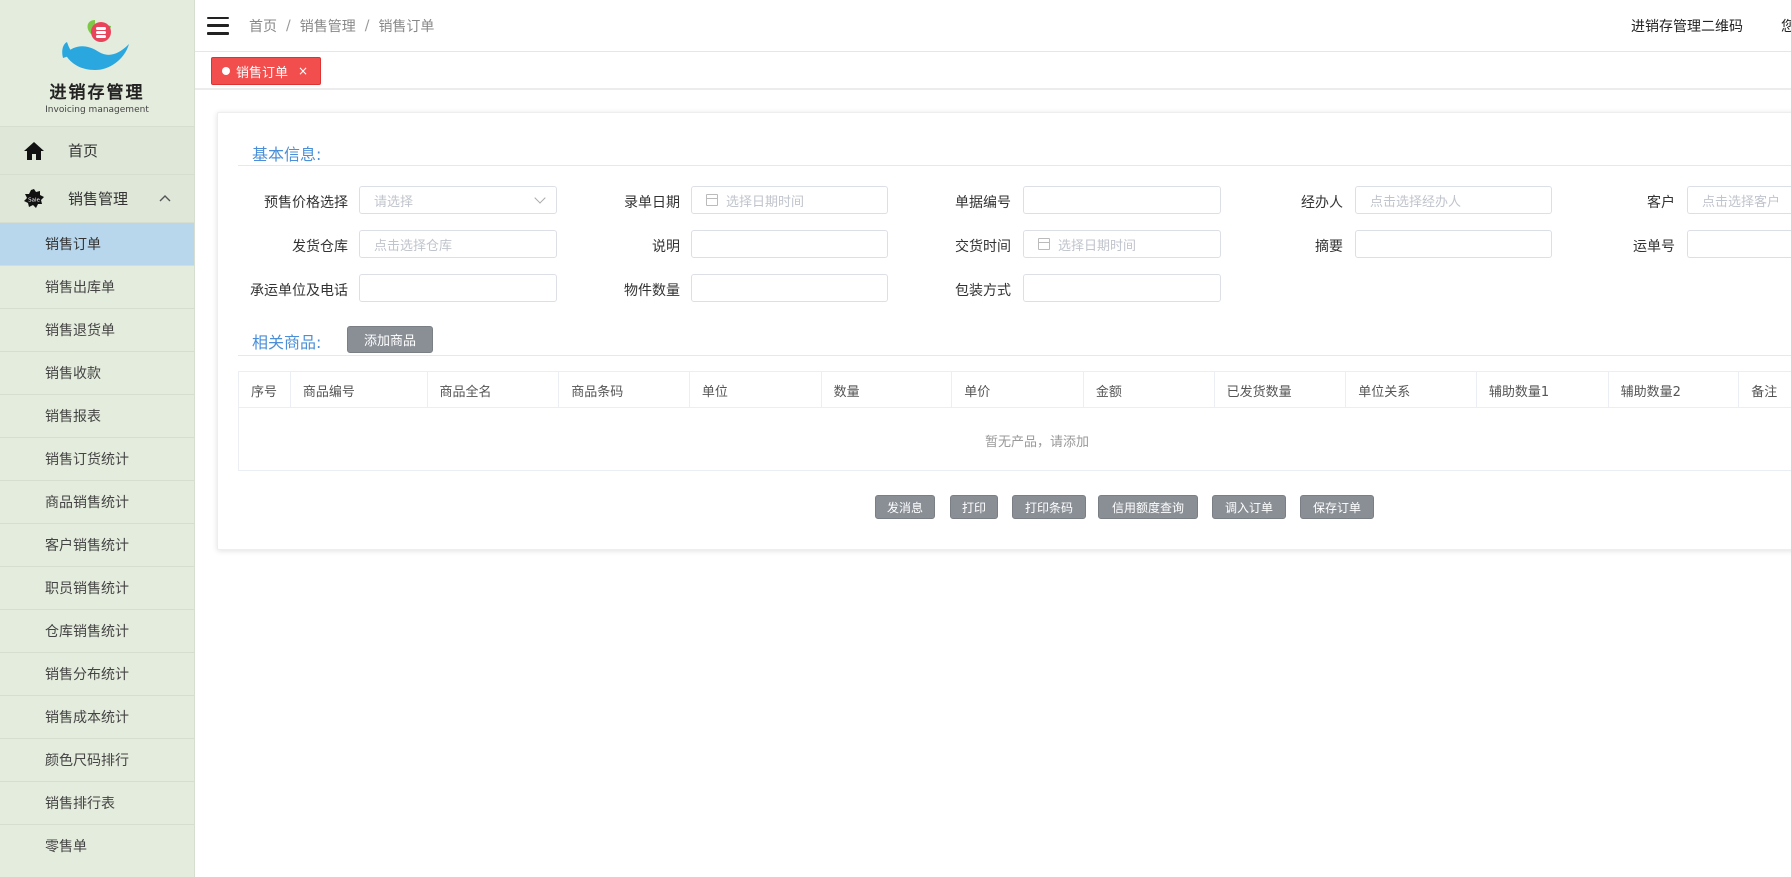  I want to click on sidebar-item-label: 首页, so click(83, 151).